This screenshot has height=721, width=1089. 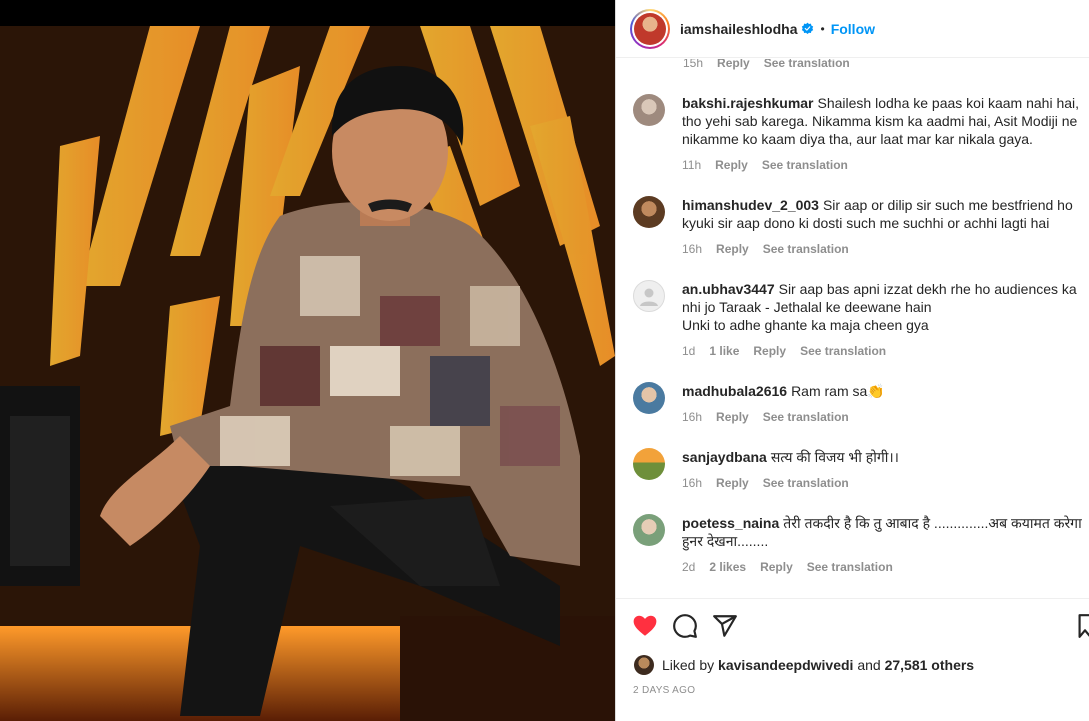 I want to click on commenter-username: himanshudev_2_003, so click(x=750, y=205).